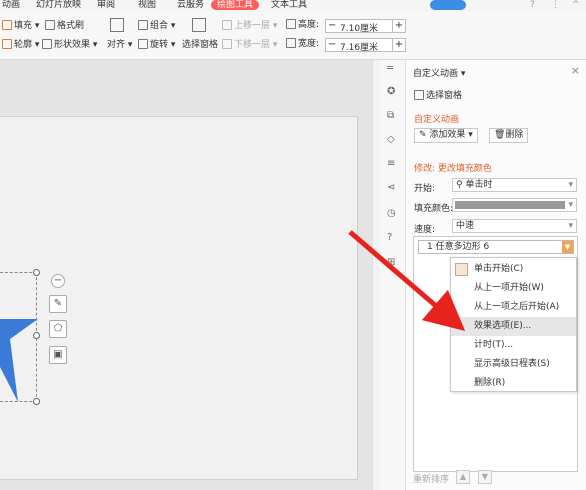 The height and width of the screenshot is (490, 586). What do you see at coordinates (513, 288) in the screenshot?
I see `menu-item-with-previous: 从上一项开始(W)` at bounding box center [513, 288].